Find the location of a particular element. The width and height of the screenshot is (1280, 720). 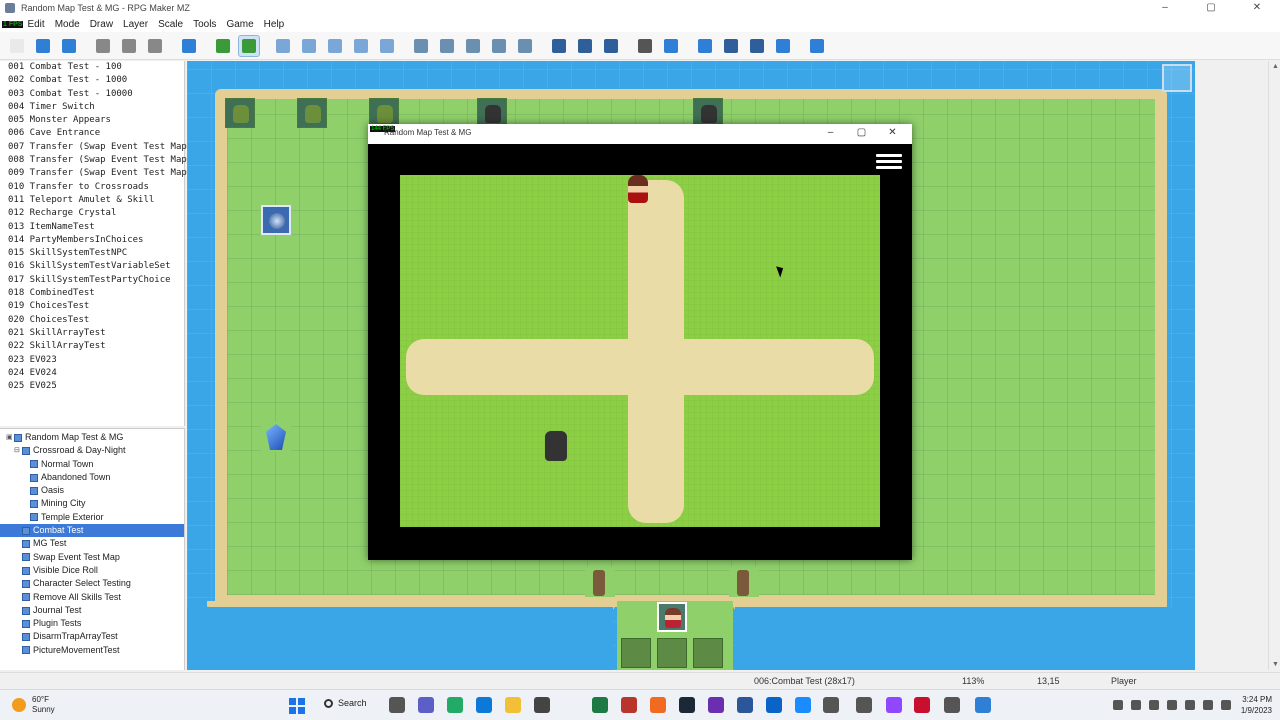

menu-draw: Draw is located at coordinates (101, 24).